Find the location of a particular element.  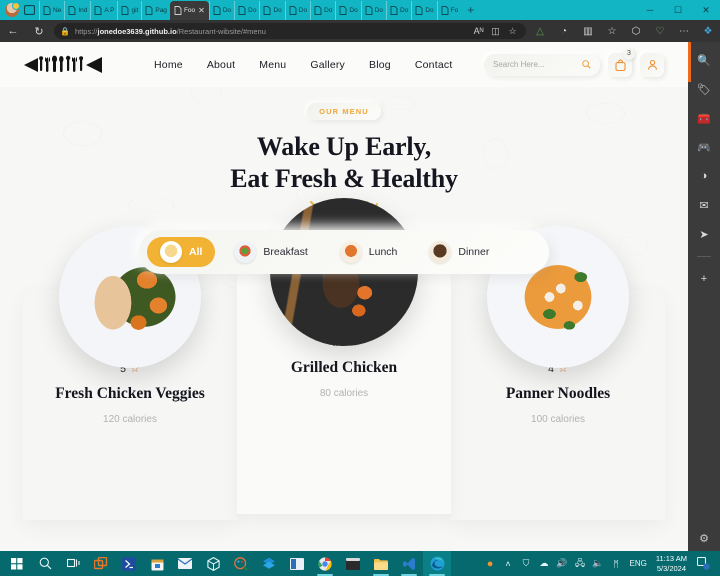

browser-tab: A P is located at coordinates (103, 10).